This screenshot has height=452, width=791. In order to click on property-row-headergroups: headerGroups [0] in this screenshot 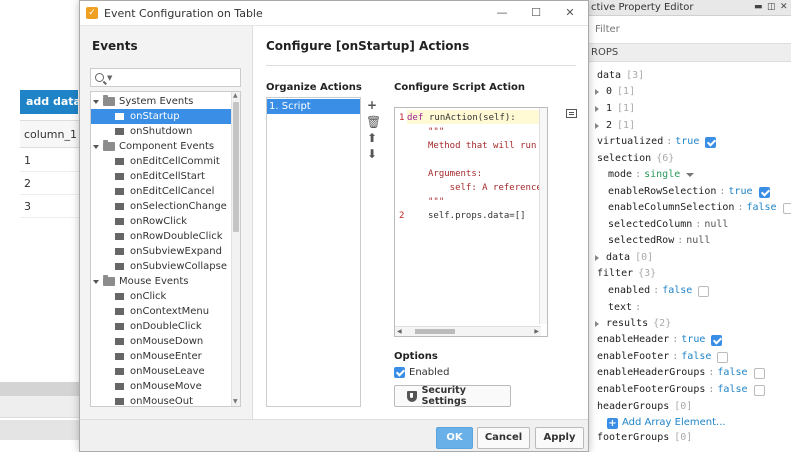, I will do `click(644, 407)`.